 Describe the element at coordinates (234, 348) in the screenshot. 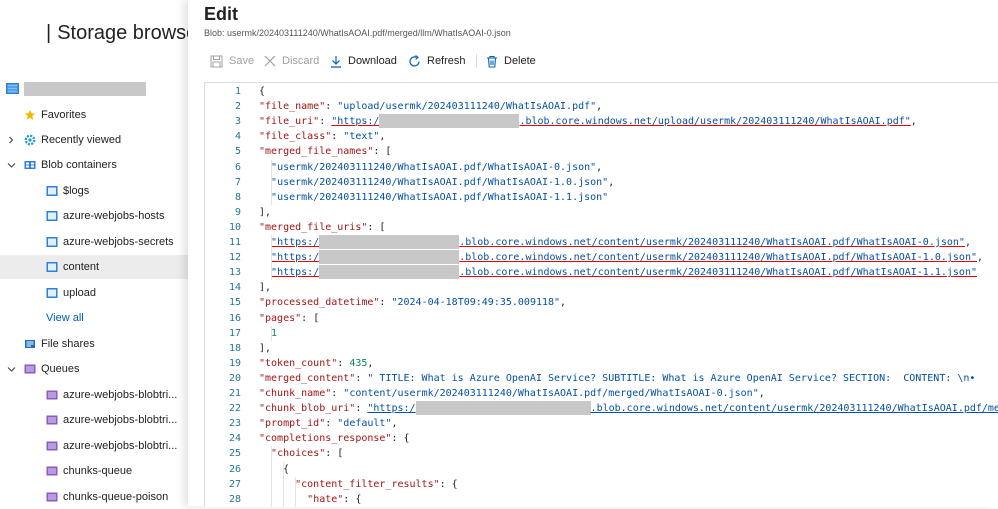

I see `line-number: 18` at that location.